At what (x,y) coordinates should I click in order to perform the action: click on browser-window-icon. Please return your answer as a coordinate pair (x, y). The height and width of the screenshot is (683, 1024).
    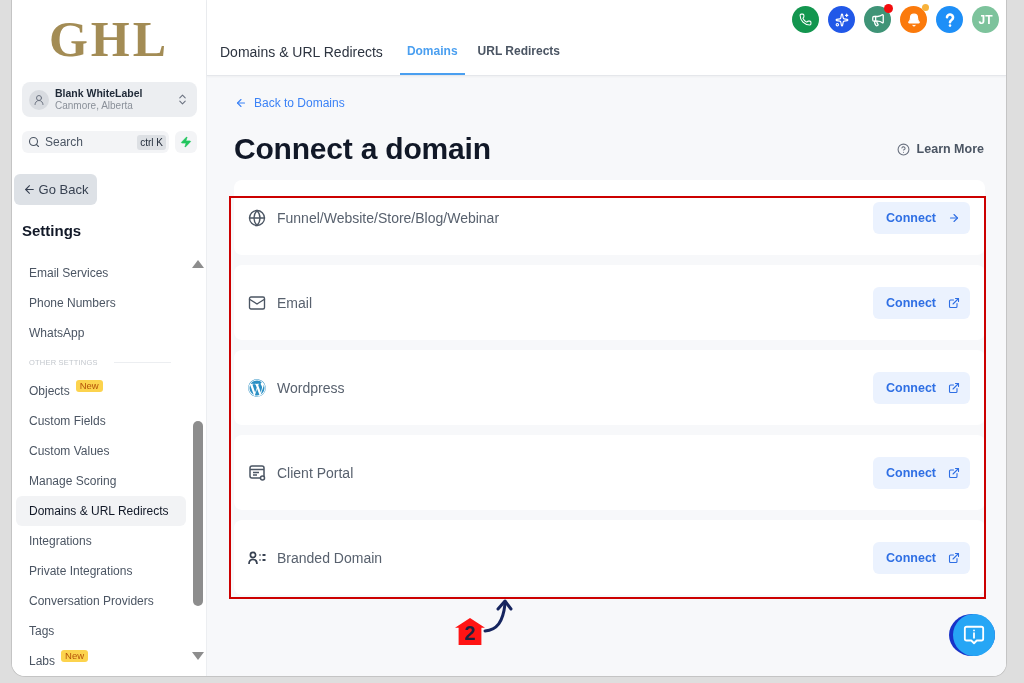
    Looking at the image, I should click on (257, 472).